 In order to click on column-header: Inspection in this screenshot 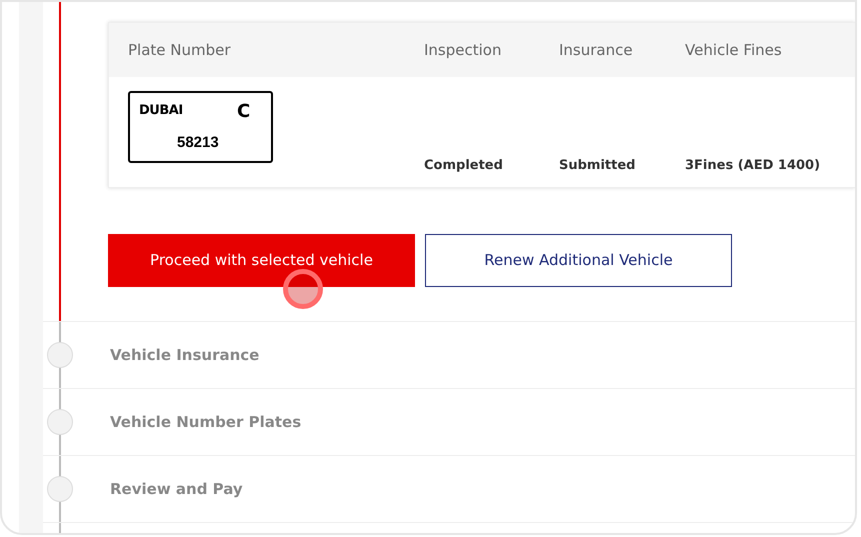, I will do `click(463, 50)`.